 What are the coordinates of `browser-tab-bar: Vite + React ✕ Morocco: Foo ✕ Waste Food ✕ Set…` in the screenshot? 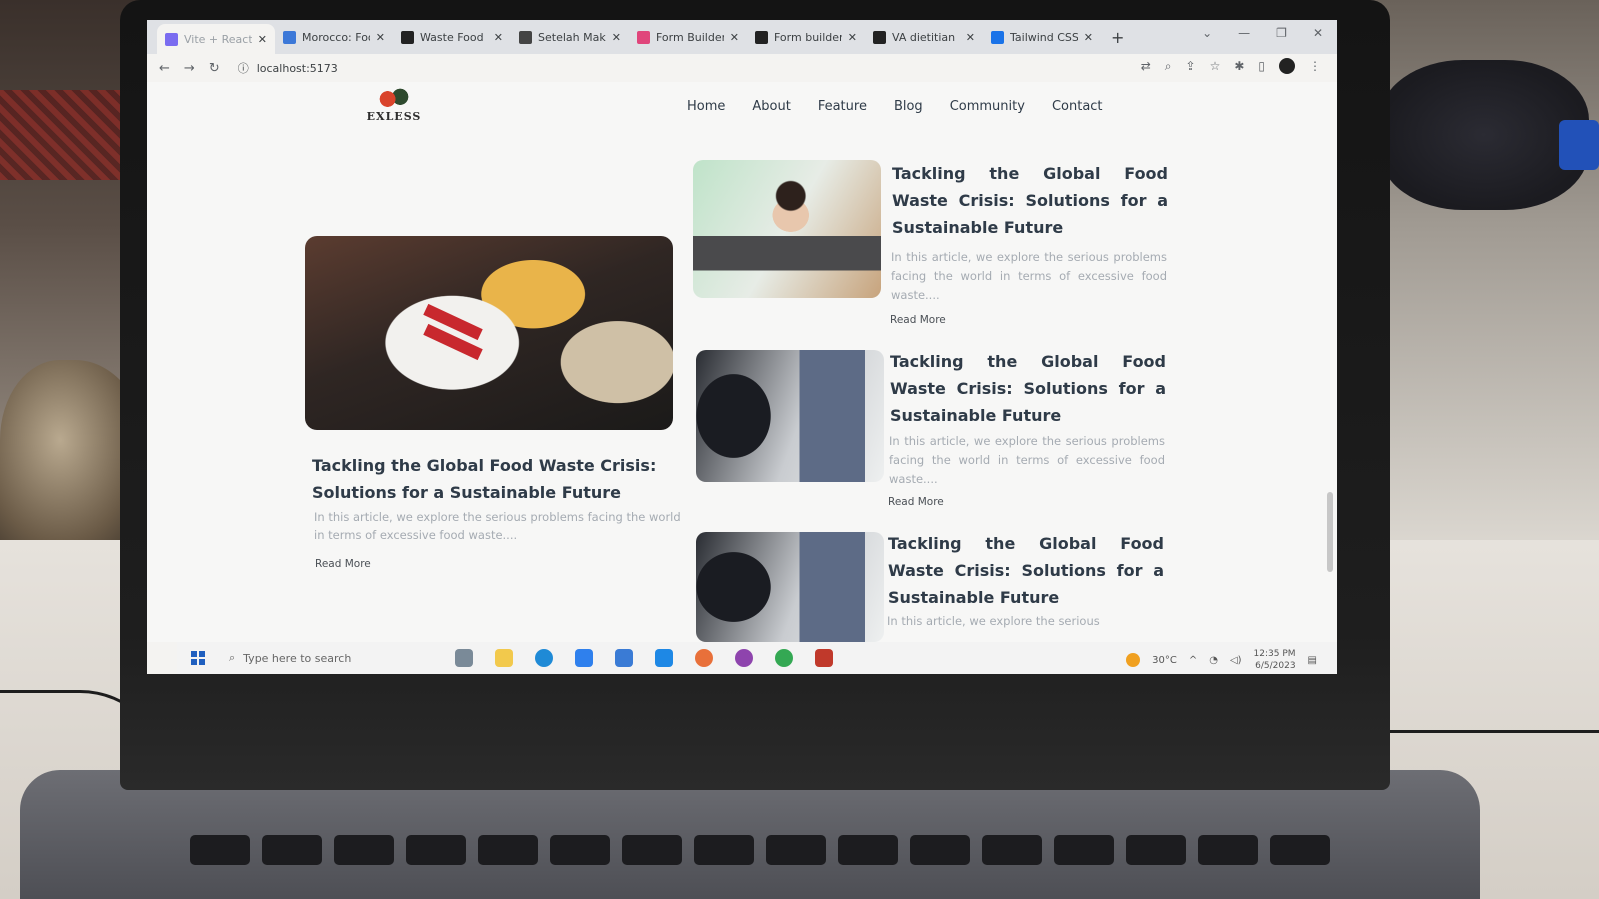 It's located at (742, 37).